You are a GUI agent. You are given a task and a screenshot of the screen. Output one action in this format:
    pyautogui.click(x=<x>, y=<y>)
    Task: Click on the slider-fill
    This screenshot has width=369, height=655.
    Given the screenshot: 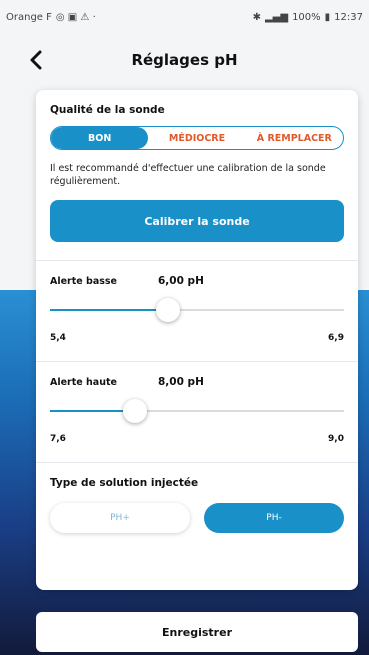 What is the action you would take?
    pyautogui.click(x=109, y=310)
    